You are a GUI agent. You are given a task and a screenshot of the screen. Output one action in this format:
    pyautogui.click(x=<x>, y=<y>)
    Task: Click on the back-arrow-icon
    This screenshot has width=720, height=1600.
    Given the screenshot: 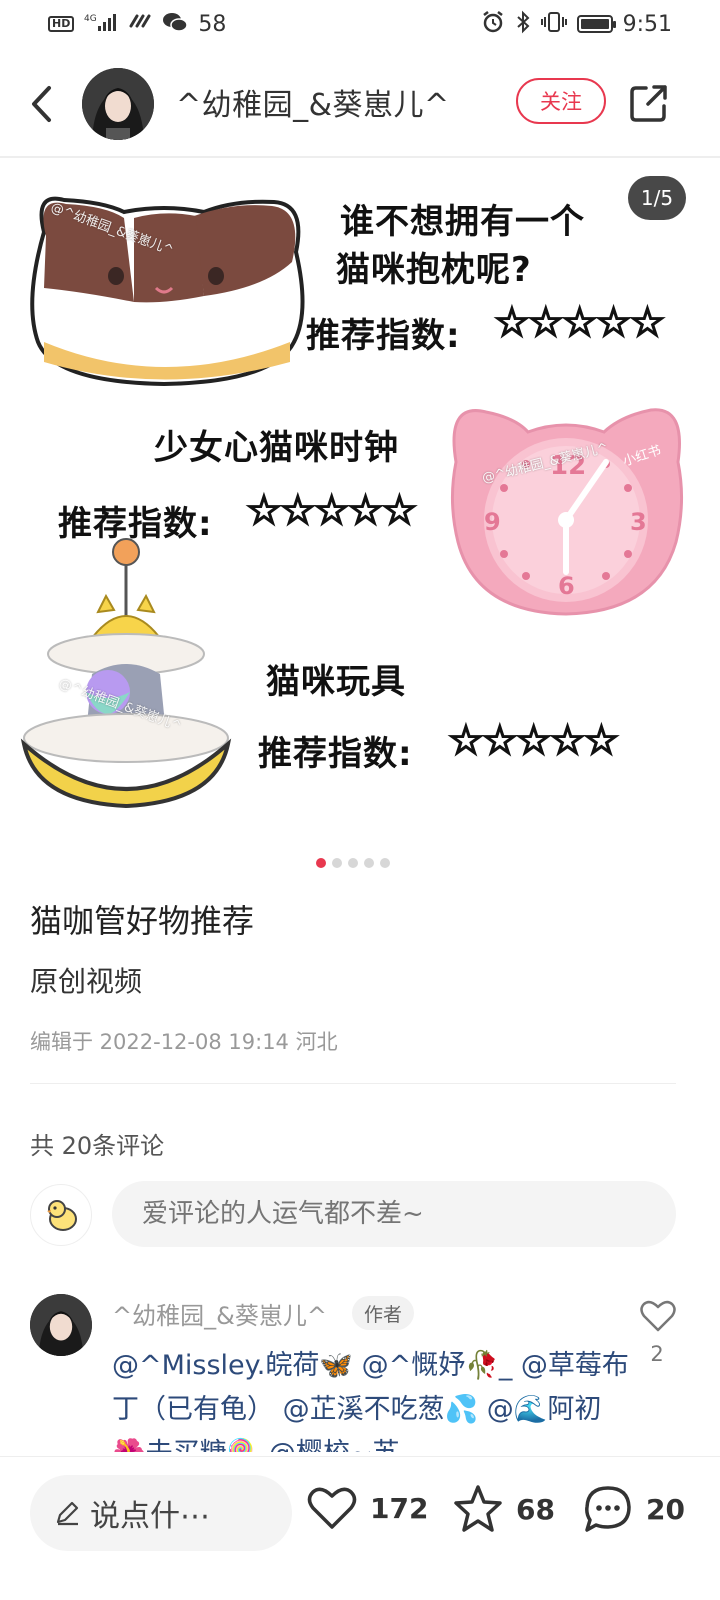 What is the action you would take?
    pyautogui.click(x=41, y=104)
    